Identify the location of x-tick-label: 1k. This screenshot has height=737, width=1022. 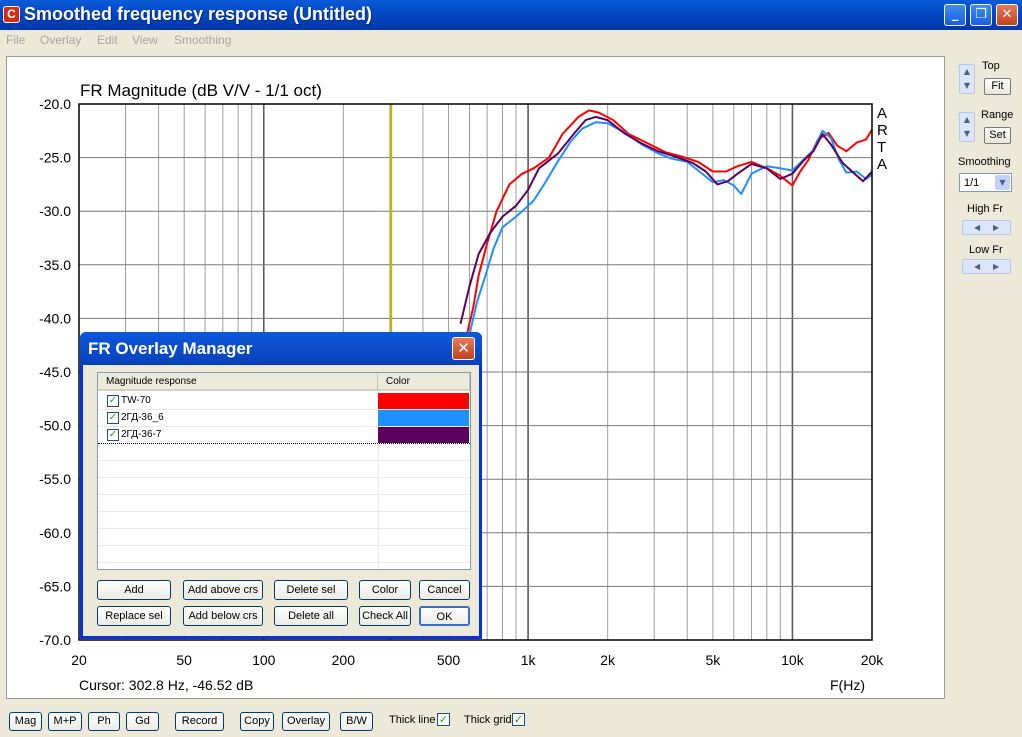
(529, 660).